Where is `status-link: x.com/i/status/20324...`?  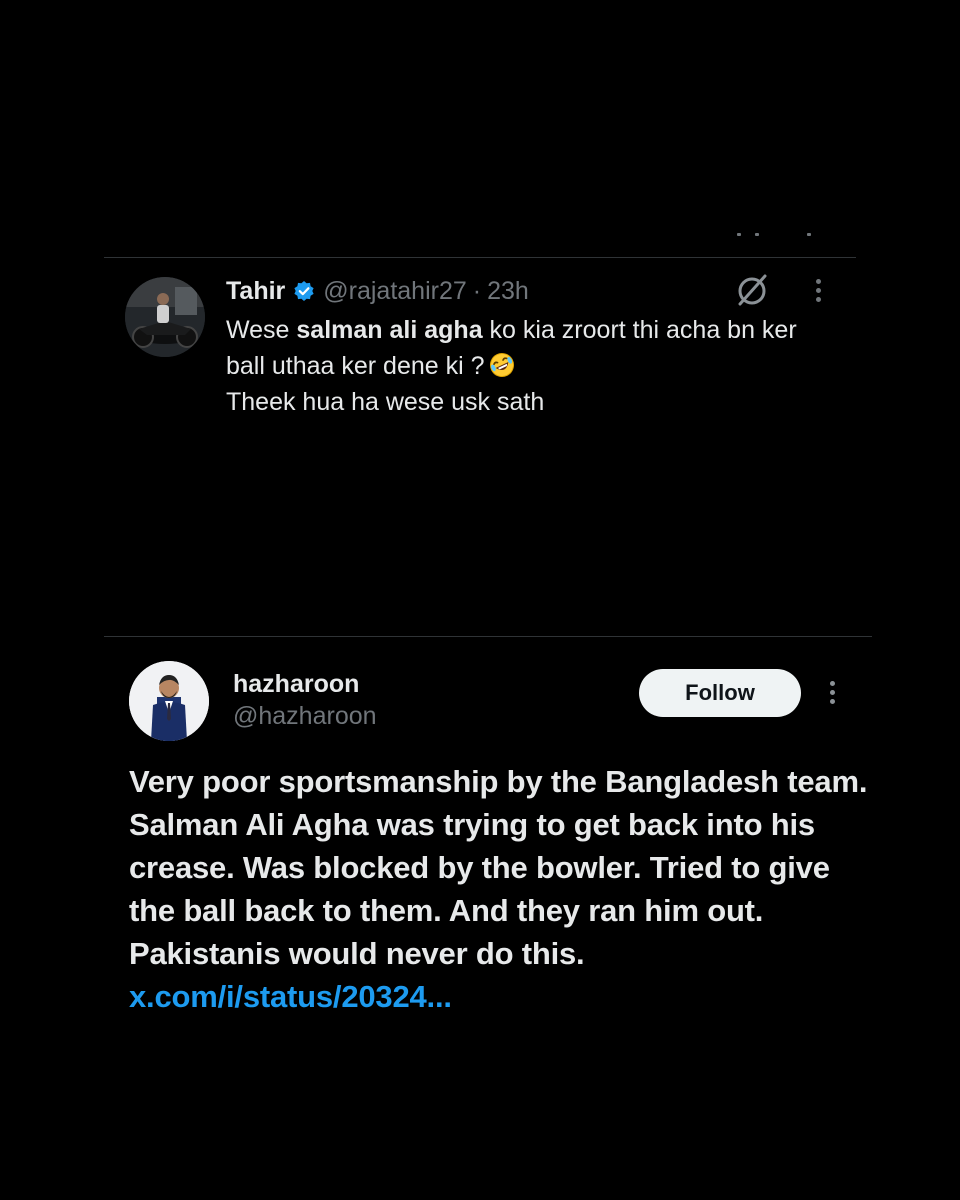
status-link: x.com/i/status/20324... is located at coordinates (290, 996).